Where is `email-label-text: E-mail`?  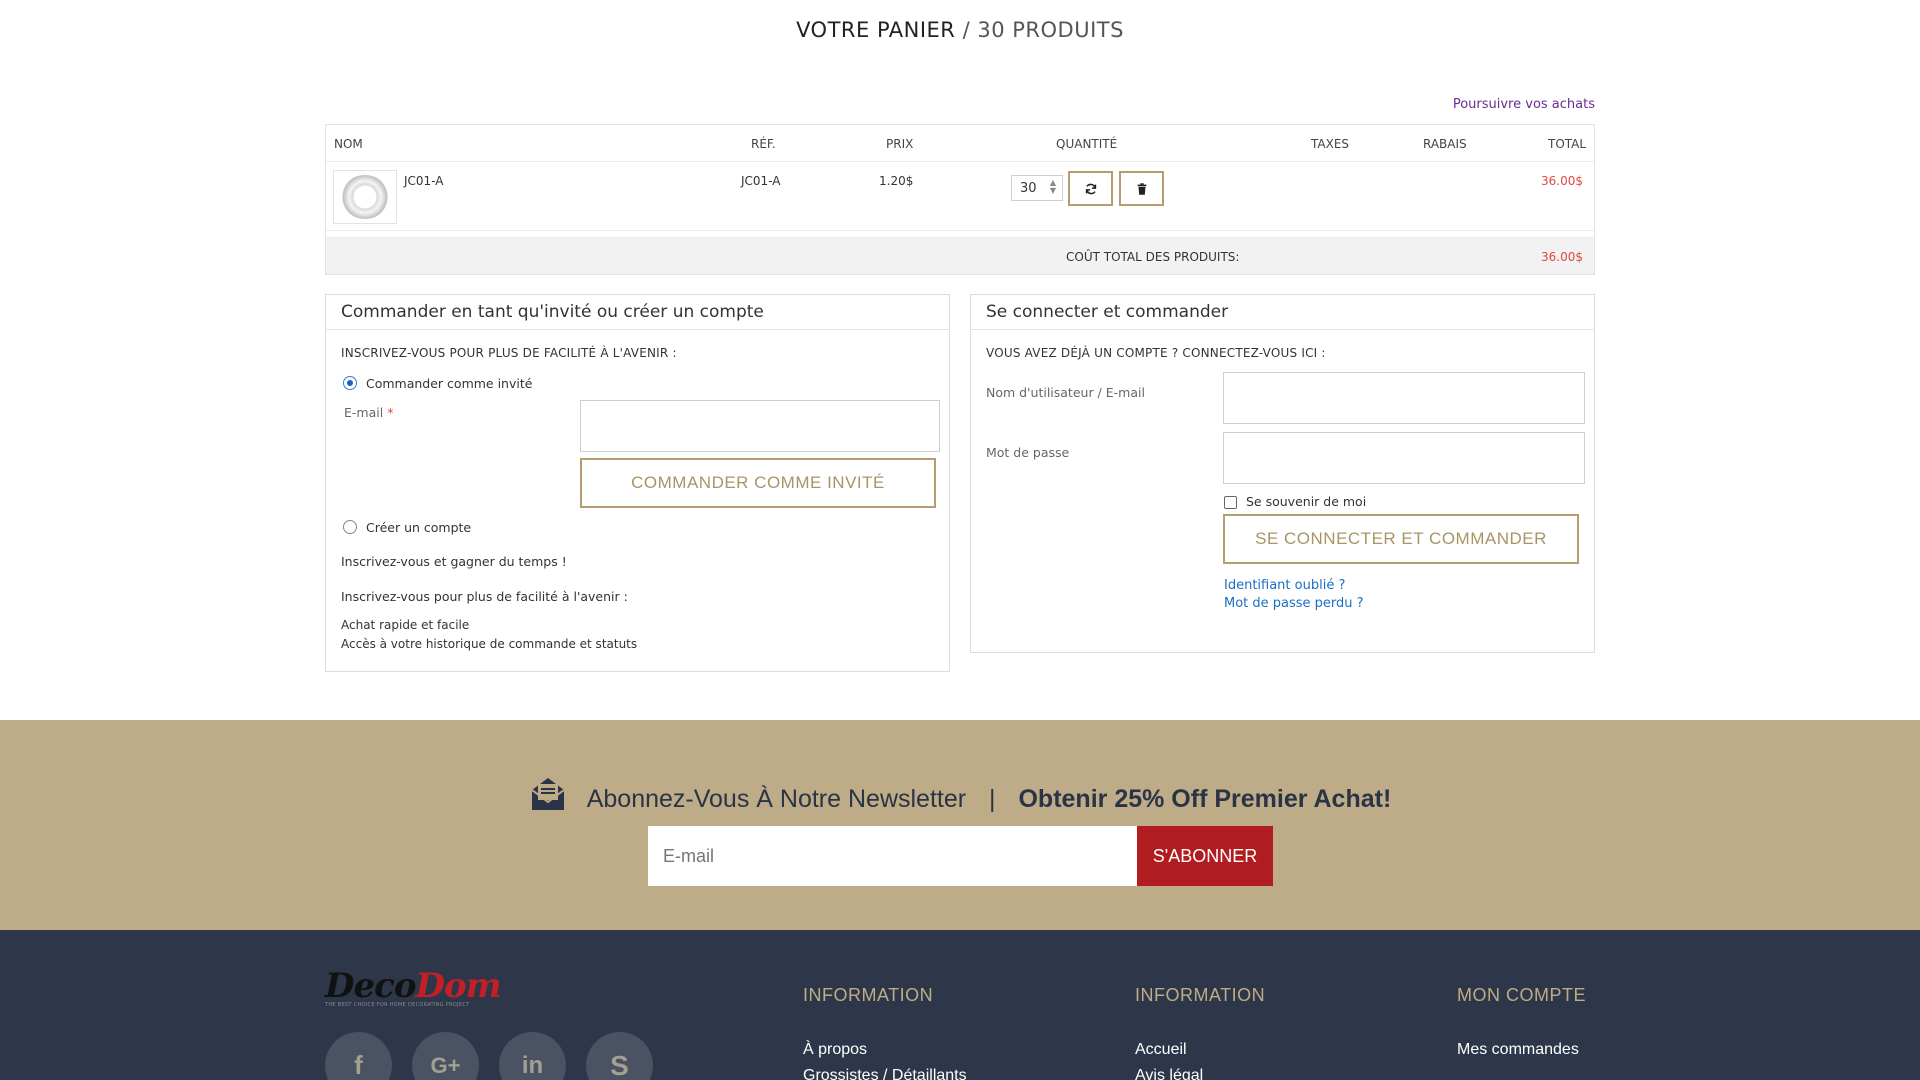
email-label-text: E-mail is located at coordinates (364, 412).